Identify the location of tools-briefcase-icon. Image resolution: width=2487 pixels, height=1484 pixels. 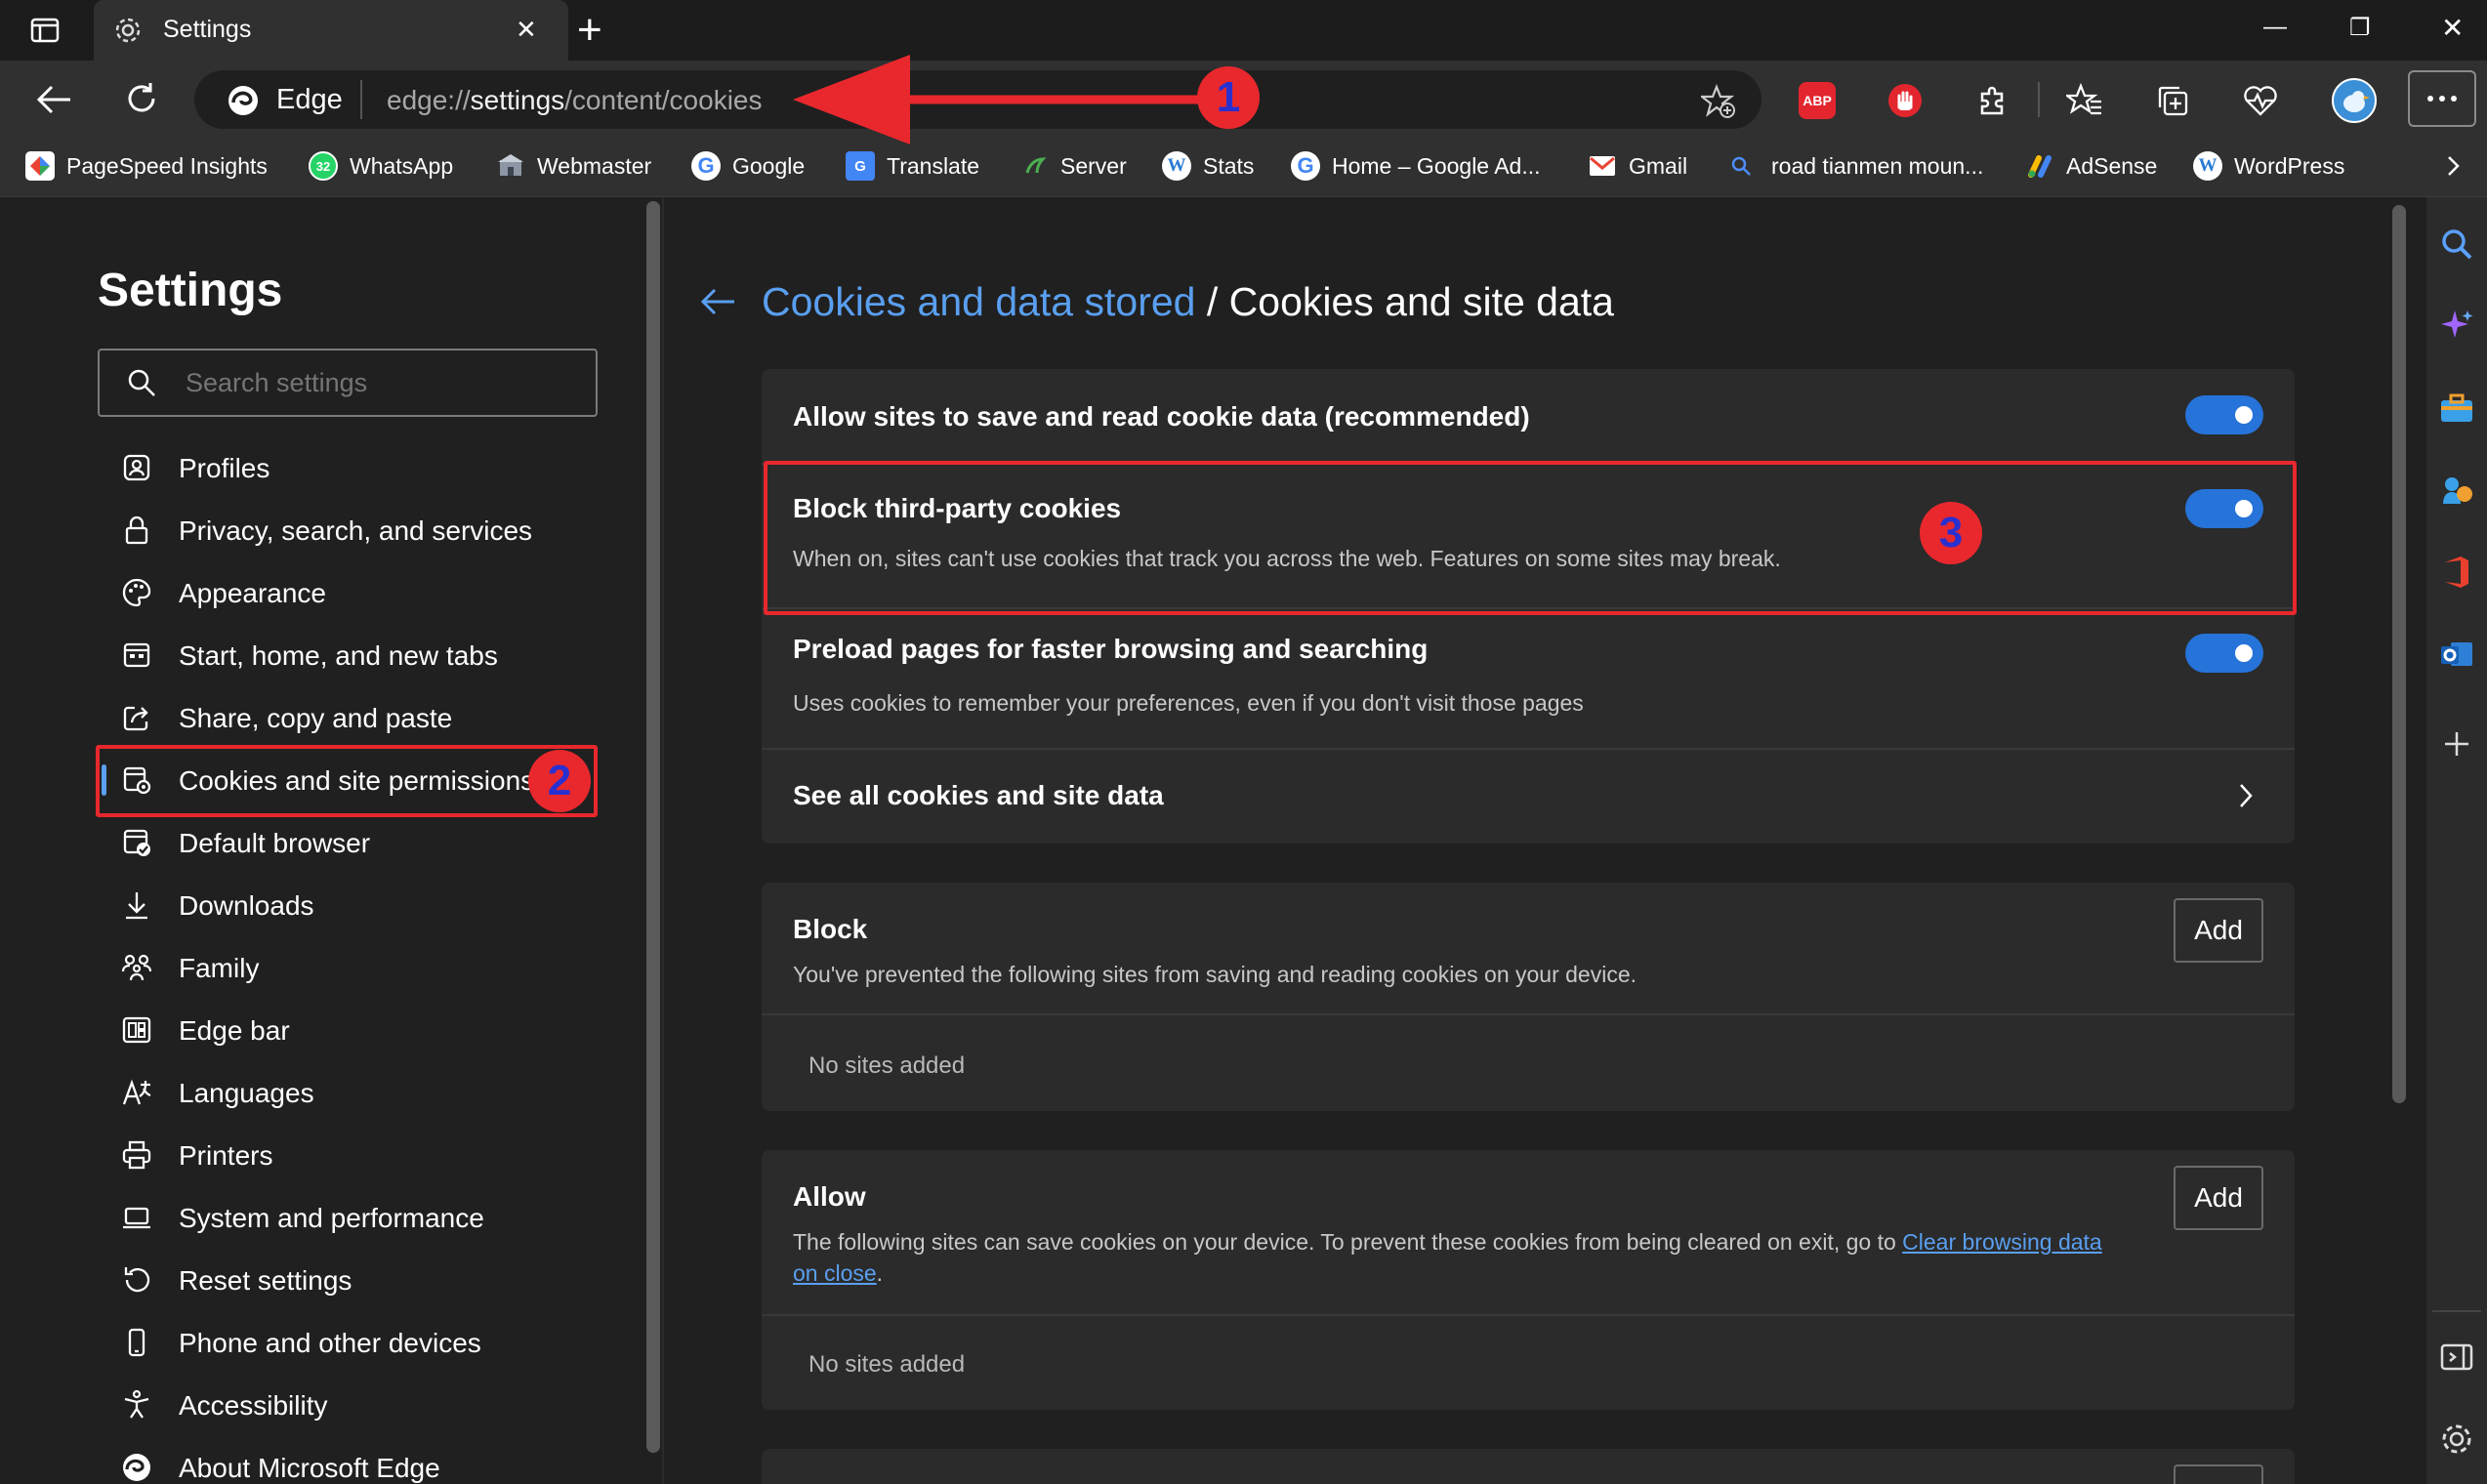
(2456, 408).